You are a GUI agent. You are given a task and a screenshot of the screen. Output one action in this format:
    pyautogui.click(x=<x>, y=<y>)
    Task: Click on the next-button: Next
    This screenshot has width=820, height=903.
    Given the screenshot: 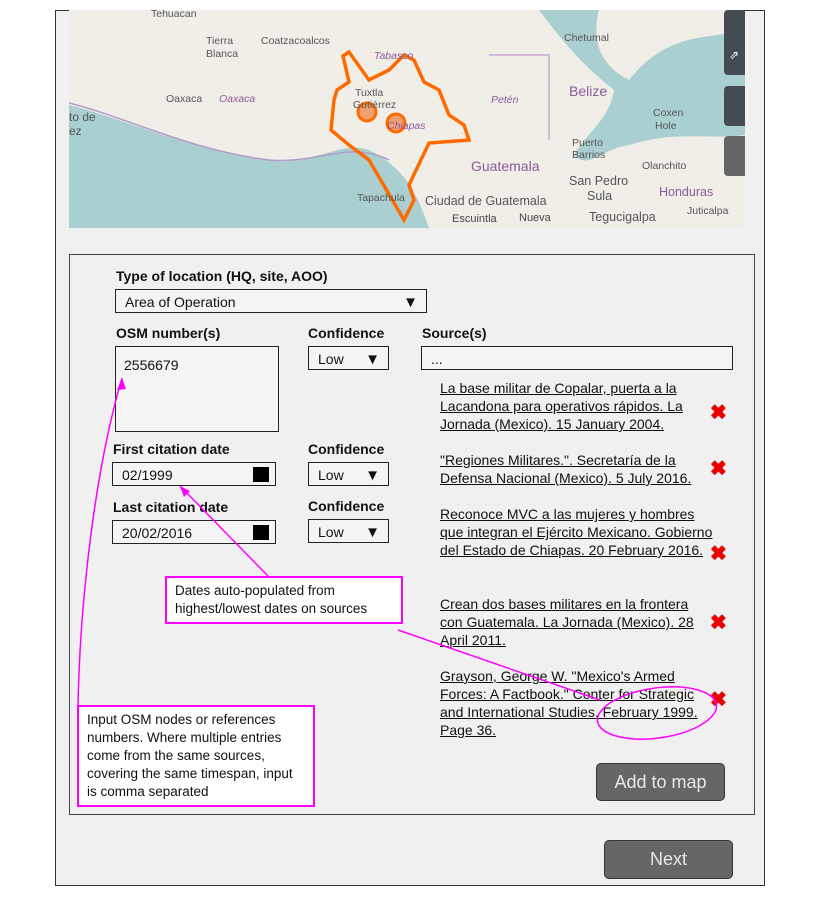 What is the action you would take?
    pyautogui.click(x=668, y=859)
    